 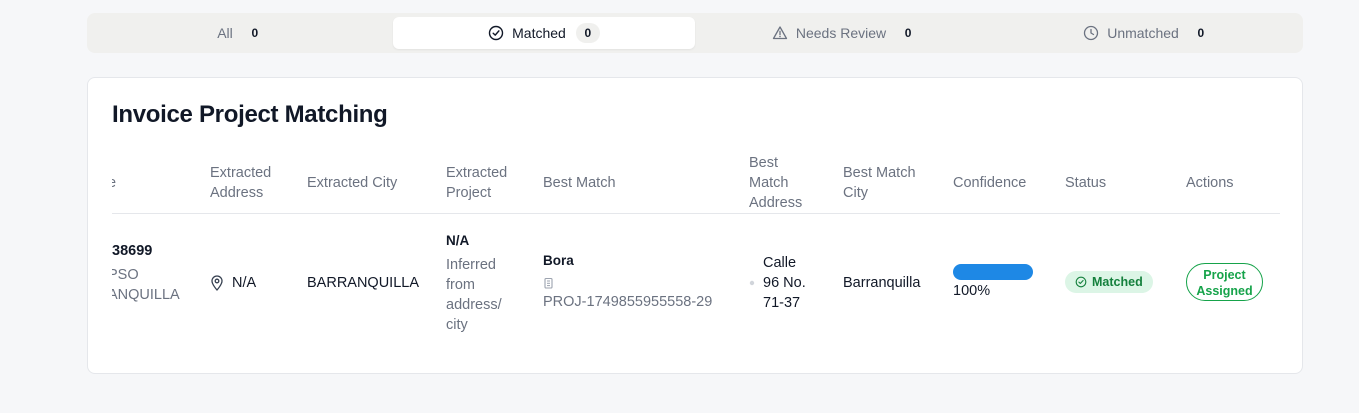 What do you see at coordinates (780, 33) in the screenshot?
I see `warning-triangle-icon` at bounding box center [780, 33].